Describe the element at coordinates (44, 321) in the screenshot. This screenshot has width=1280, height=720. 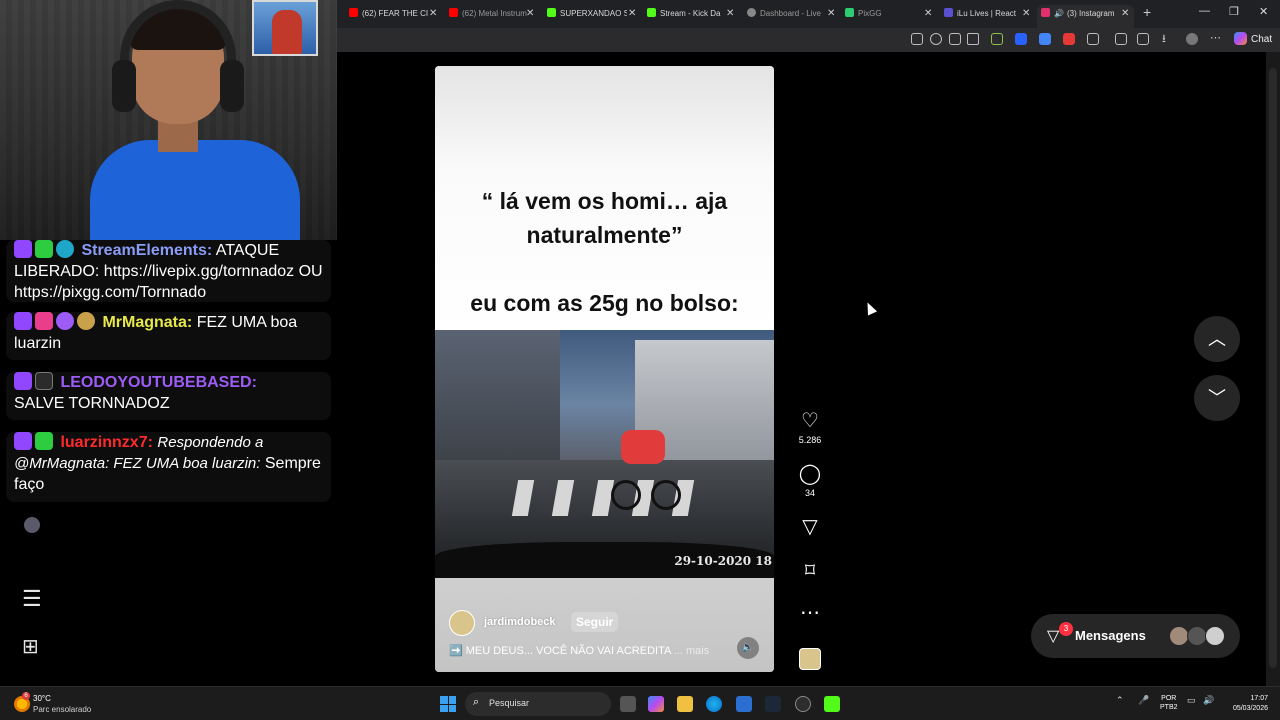
I see `subscriber-badge-icon` at that location.